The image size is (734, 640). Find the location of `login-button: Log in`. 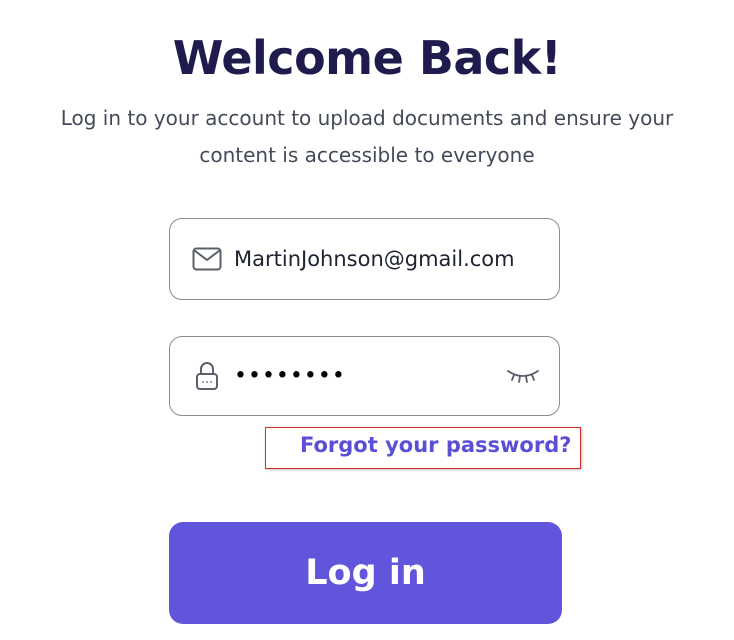

login-button: Log in is located at coordinates (365, 573).